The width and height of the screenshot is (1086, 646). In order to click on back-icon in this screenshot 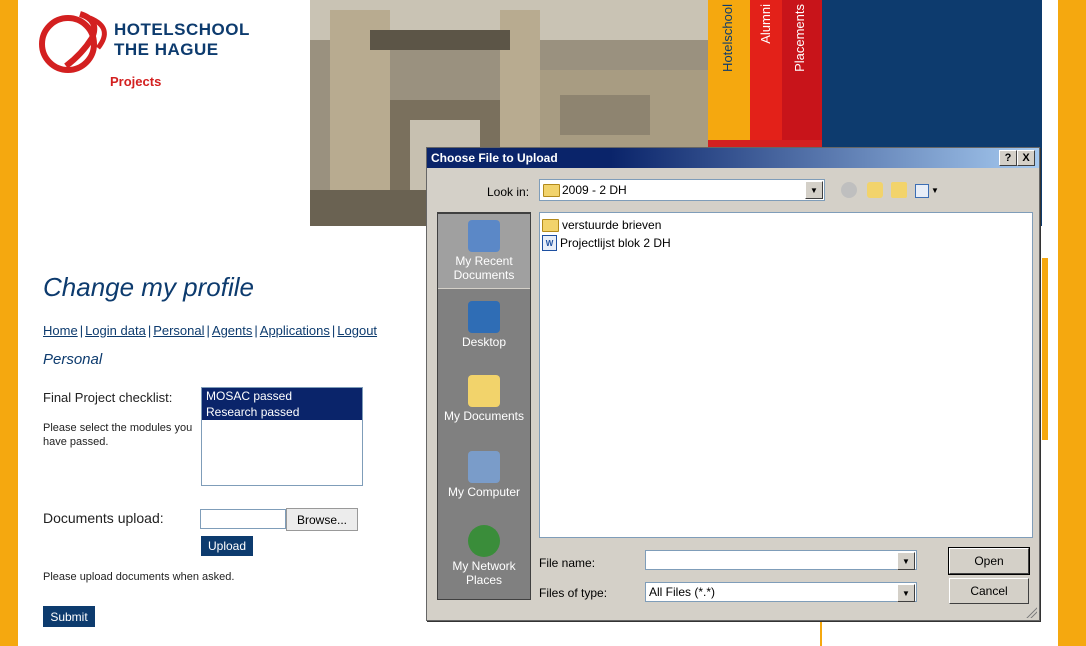, I will do `click(849, 190)`.